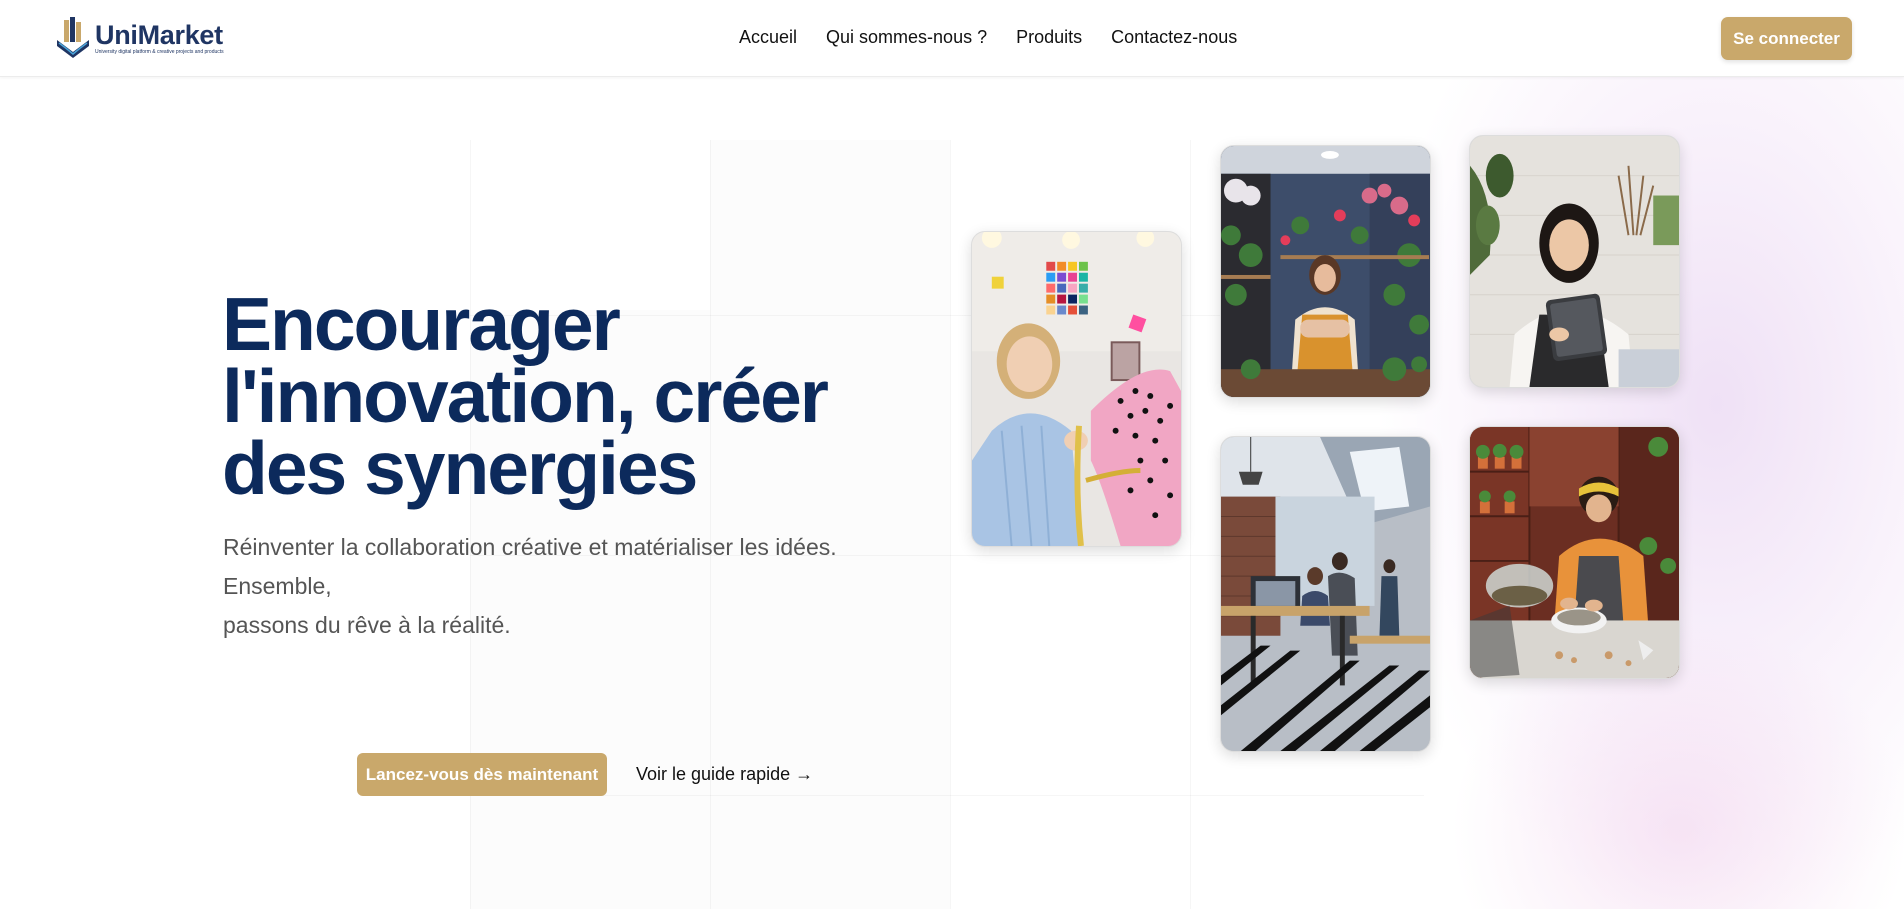 The height and width of the screenshot is (909, 1904). What do you see at coordinates (159, 35) in the screenshot?
I see `brand-name: UniMarket` at bounding box center [159, 35].